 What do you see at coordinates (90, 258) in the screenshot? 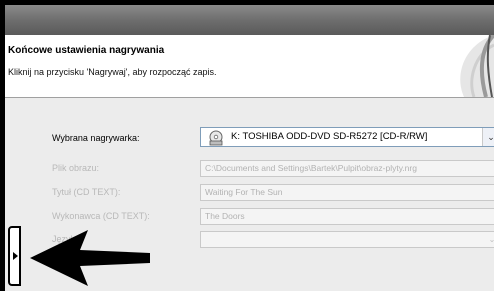
I see `arrow-annotation-icon` at bounding box center [90, 258].